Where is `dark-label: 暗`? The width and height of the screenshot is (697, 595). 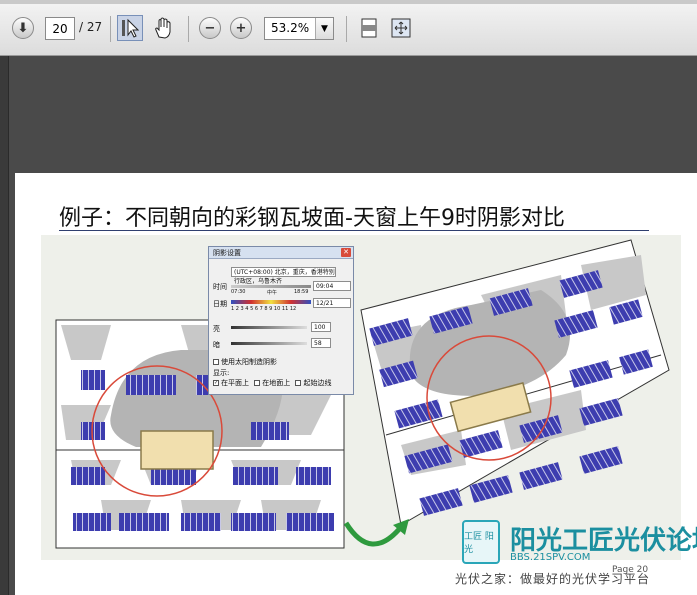 dark-label: 暗 is located at coordinates (216, 345).